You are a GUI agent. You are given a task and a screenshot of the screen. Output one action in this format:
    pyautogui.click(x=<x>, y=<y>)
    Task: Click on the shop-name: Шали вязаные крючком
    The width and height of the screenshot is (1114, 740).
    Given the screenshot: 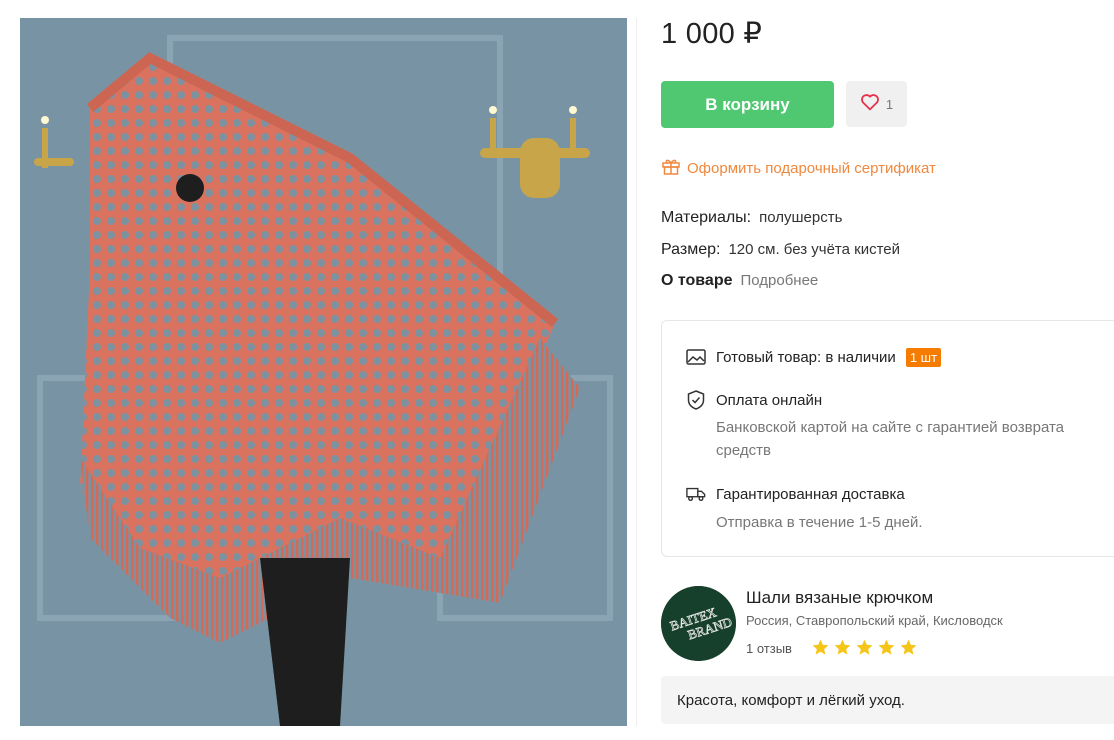 What is the action you would take?
    pyautogui.click(x=839, y=598)
    